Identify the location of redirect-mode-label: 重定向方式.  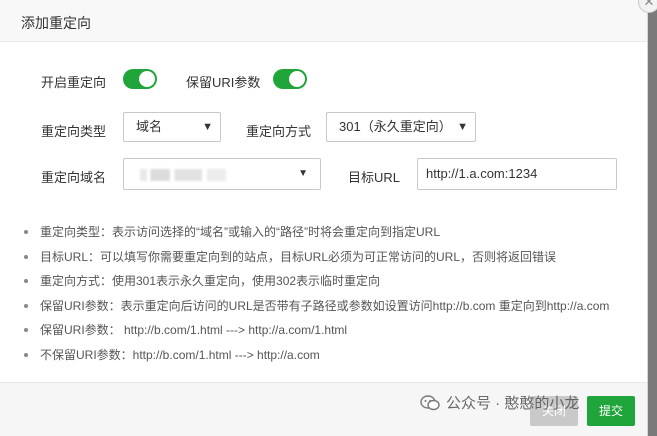
(279, 131).